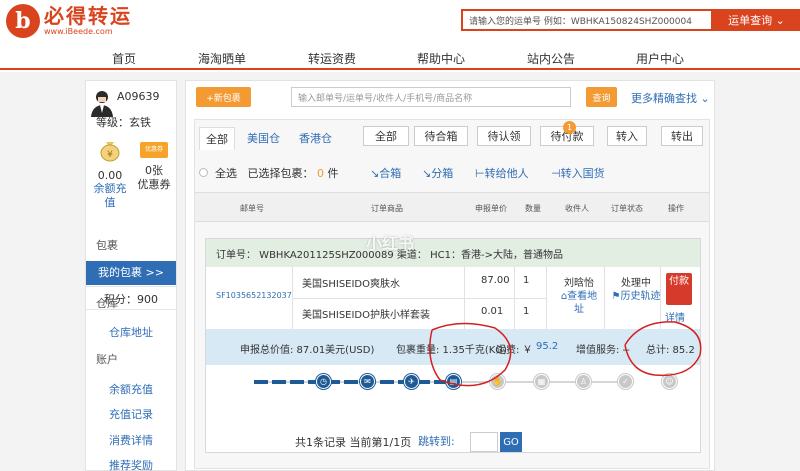 This screenshot has height=471, width=800. Describe the element at coordinates (320, 173) in the screenshot. I see `selected-count: 0` at that location.